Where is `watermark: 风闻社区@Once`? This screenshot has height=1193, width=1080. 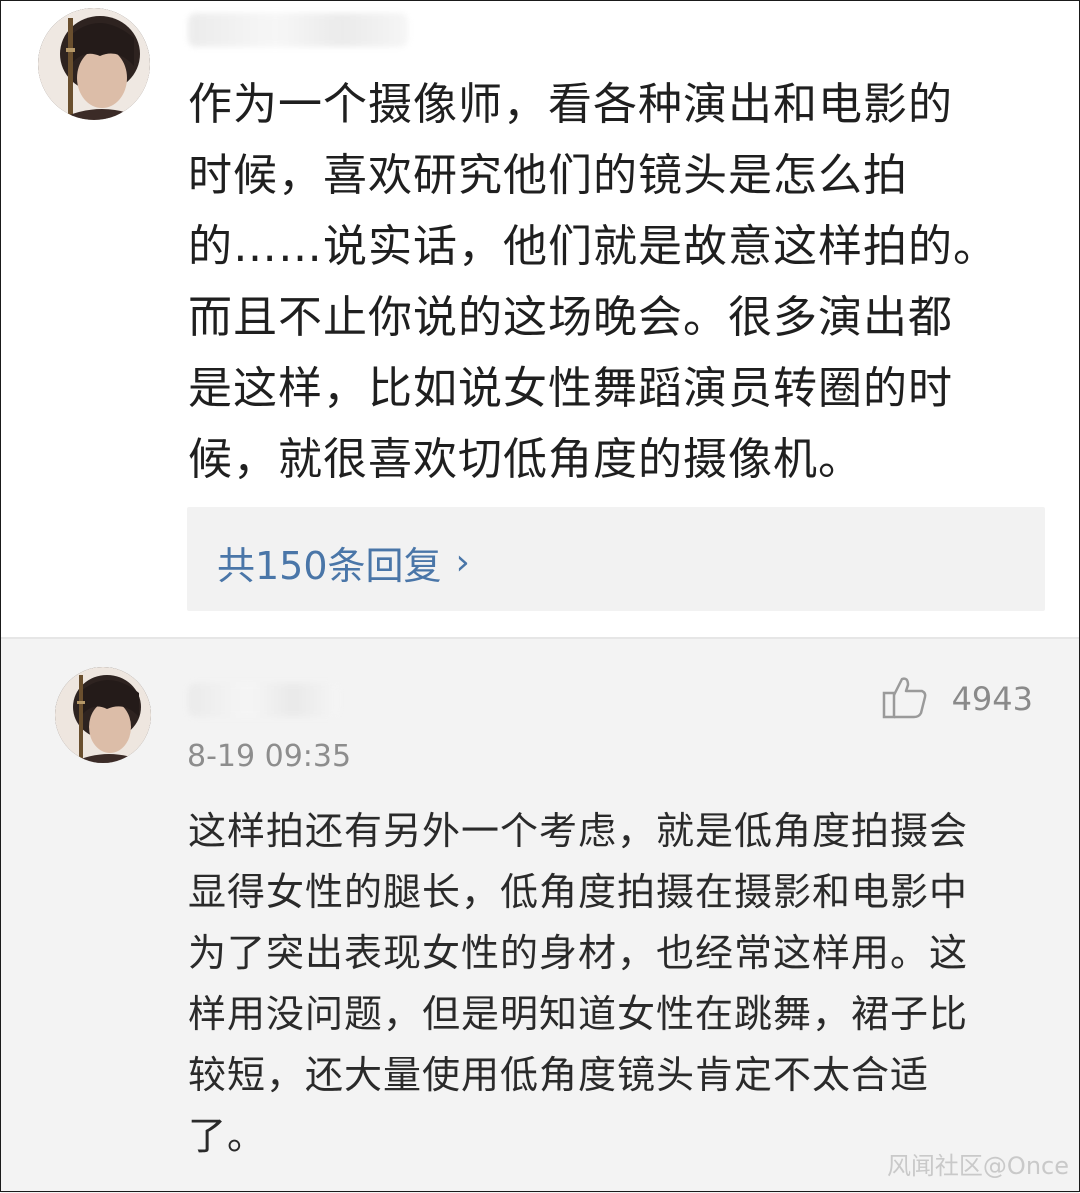
watermark: 风闻社区@Once is located at coordinates (977, 1166).